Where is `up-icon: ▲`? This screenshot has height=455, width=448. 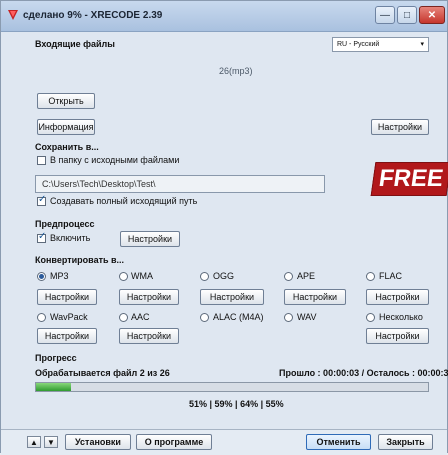
up-icon: ▲ is located at coordinates (34, 442).